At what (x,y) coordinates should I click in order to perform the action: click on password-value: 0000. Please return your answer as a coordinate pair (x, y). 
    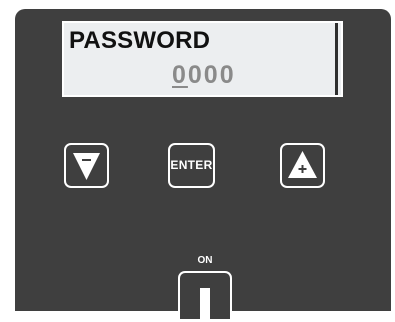
    Looking at the image, I should click on (204, 75).